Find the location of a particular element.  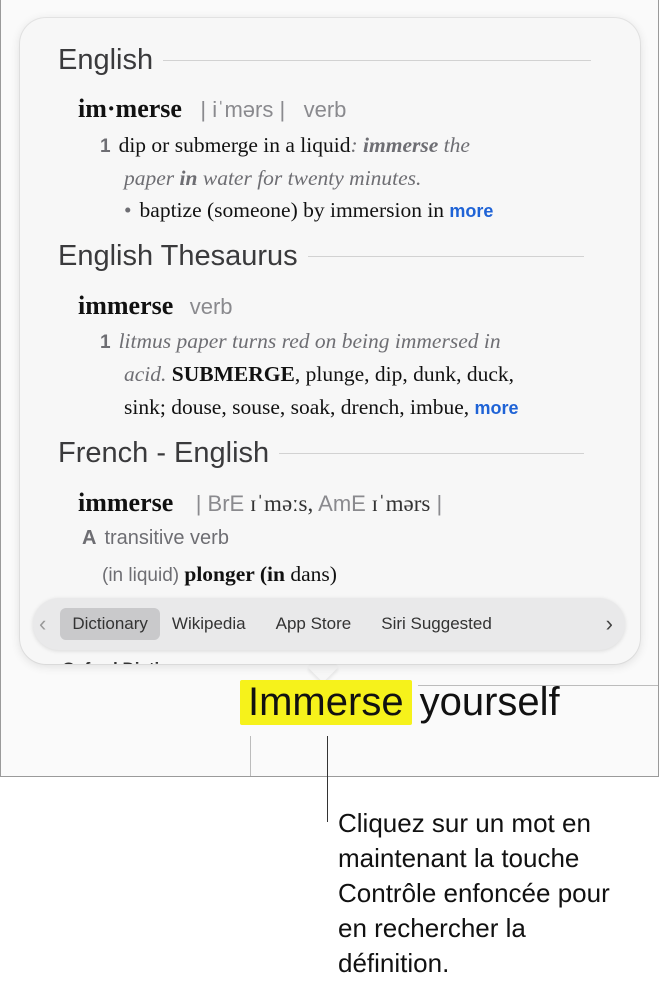

section-title-thesaurus-label: English Thesaurus is located at coordinates (178, 256).